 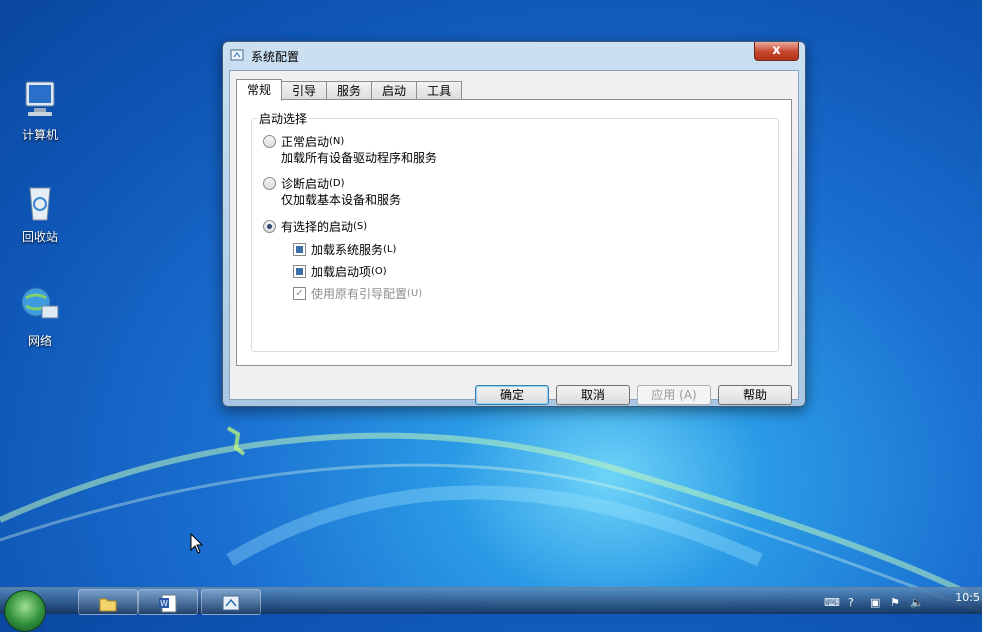 I want to click on radio-diagnostic-startup: 诊断启动 (D), so click(x=304, y=183).